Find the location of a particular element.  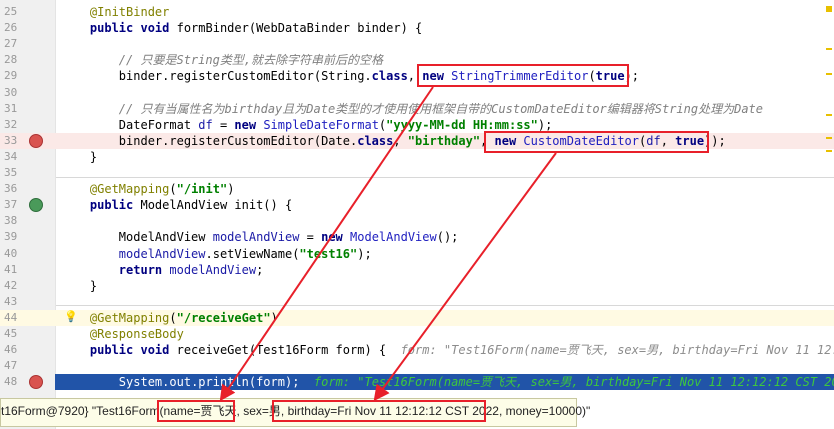

arrow-date-editor-to-birthday is located at coordinates (465, 277).